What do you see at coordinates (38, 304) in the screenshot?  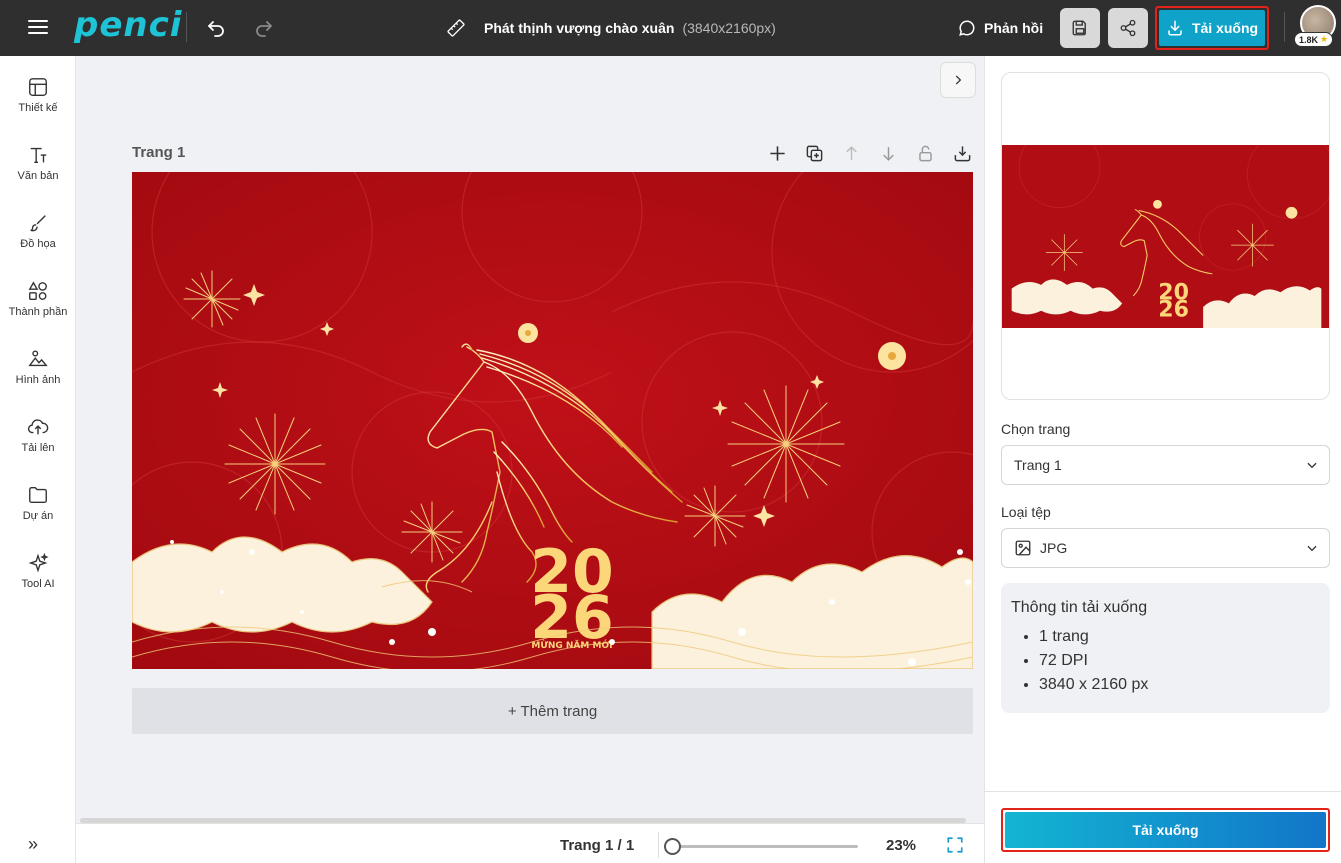 I see `sidebar-item-elements: Thành phần` at bounding box center [38, 304].